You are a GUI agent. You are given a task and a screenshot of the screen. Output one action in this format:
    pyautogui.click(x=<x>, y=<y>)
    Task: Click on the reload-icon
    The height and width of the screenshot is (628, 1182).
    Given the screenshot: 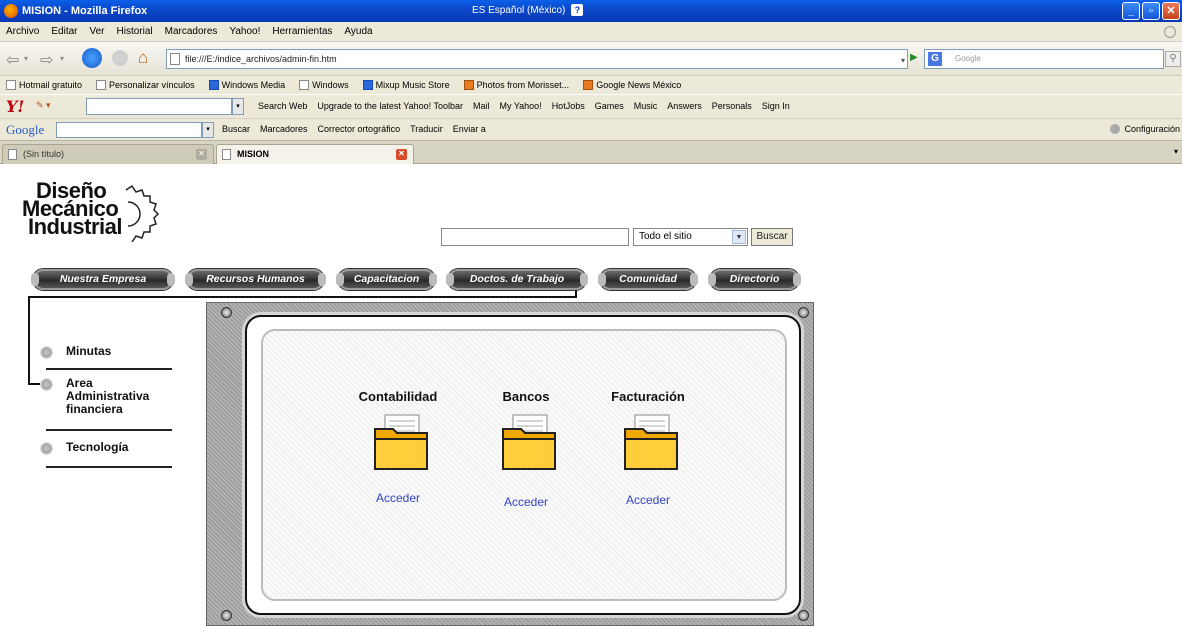 What is the action you would take?
    pyautogui.click(x=92, y=58)
    